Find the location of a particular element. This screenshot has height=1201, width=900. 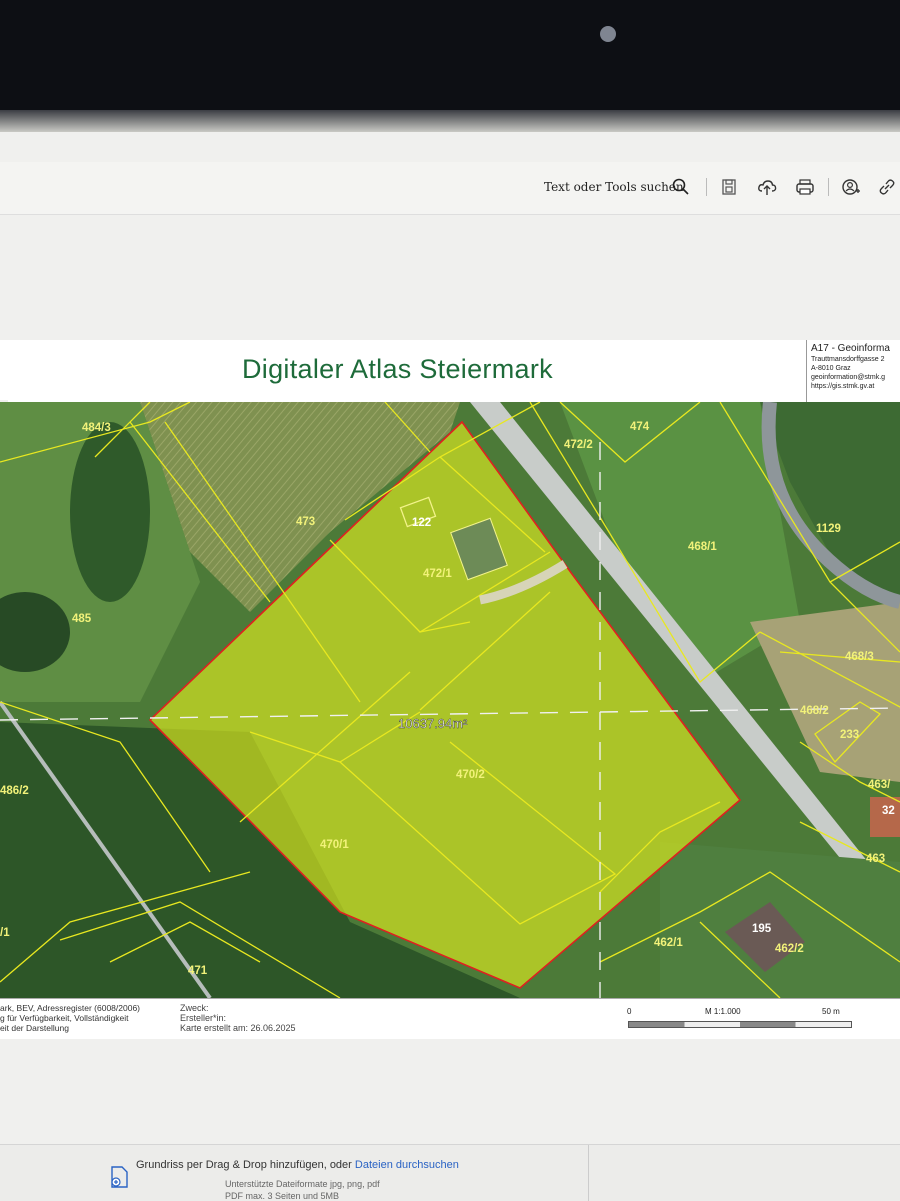

info-street: Trauttmansdorffgasse 2 is located at coordinates (848, 359).